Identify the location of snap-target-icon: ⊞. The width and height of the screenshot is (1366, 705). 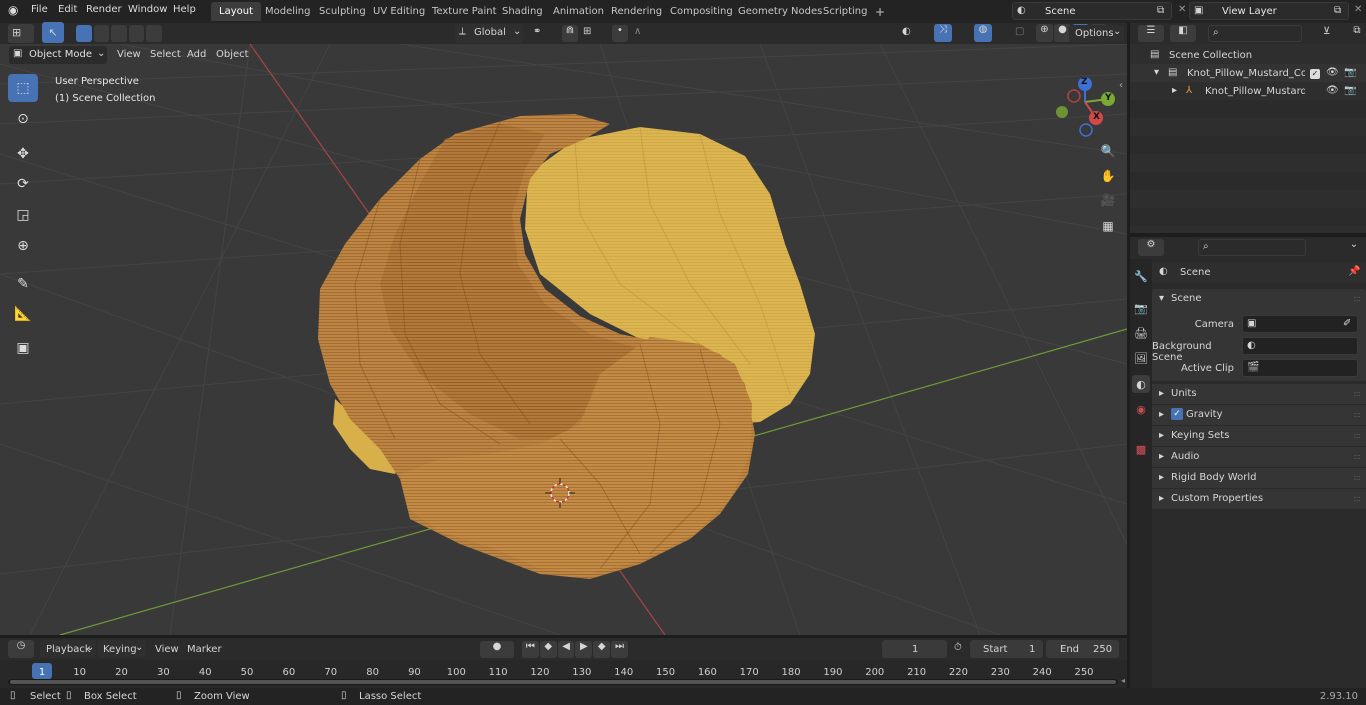
(587, 31).